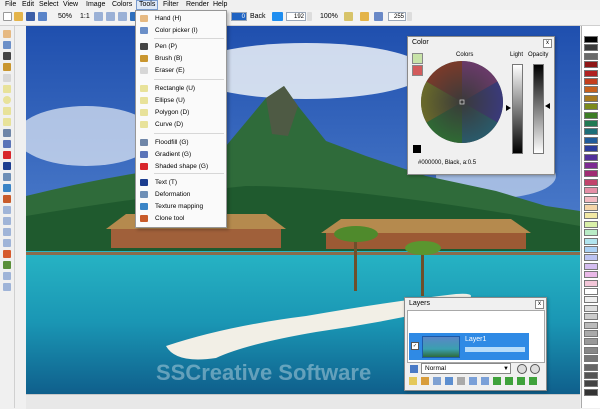 The width and height of the screenshot is (600, 409). What do you see at coordinates (239, 16) in the screenshot?
I see `fore-value-field: 0` at bounding box center [239, 16].